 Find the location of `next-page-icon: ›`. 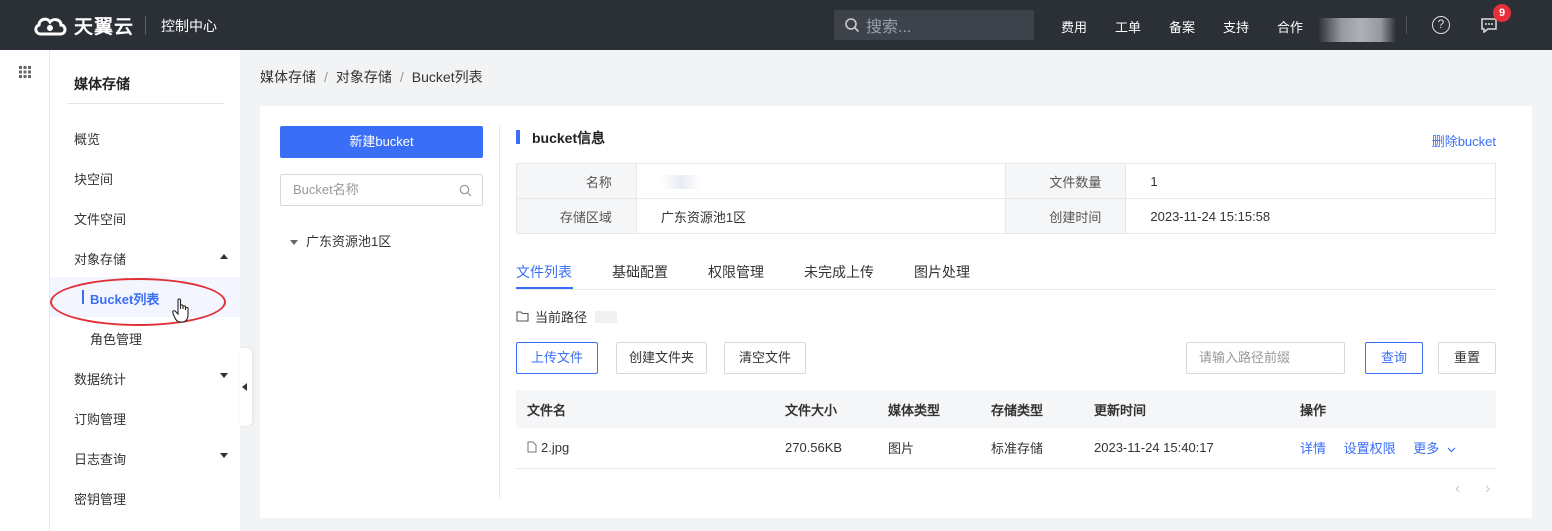

next-page-icon: › is located at coordinates (1487, 489).